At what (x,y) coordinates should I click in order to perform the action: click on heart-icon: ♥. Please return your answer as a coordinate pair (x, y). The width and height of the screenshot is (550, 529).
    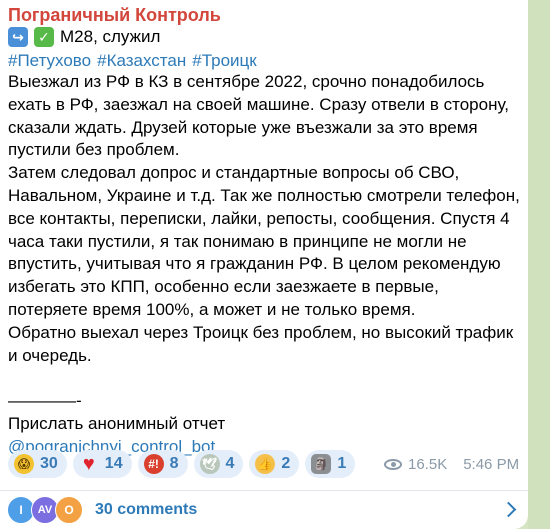
    Looking at the image, I should click on (88, 463).